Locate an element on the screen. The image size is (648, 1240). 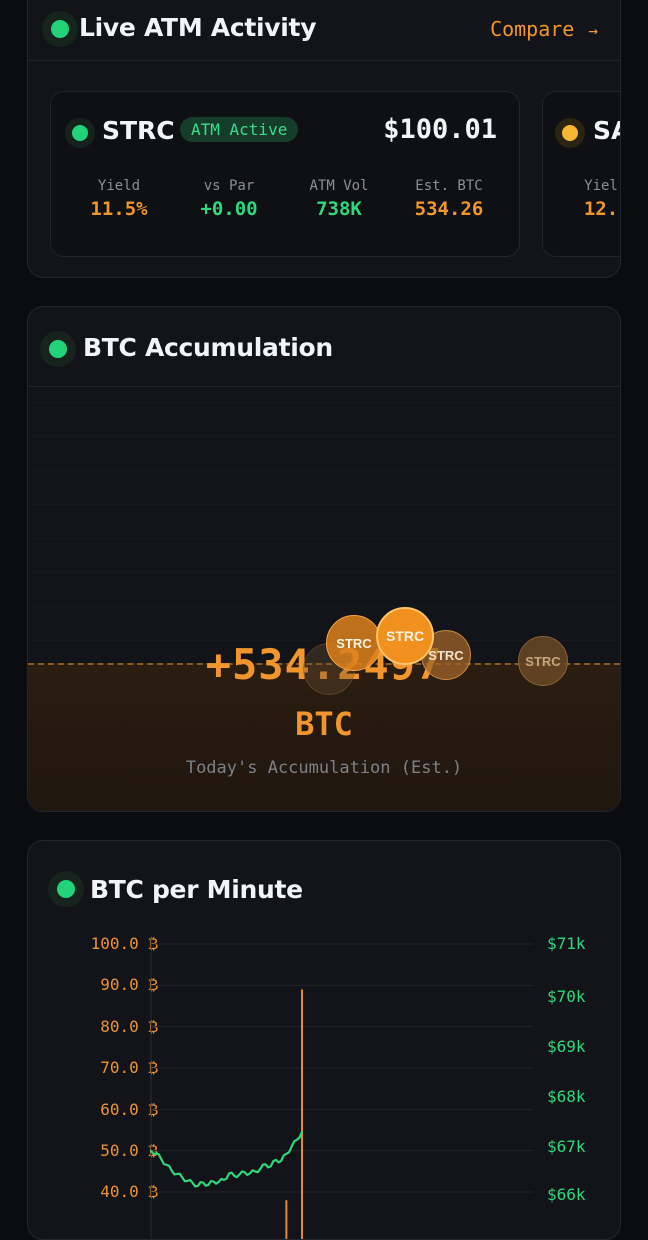
card-title: Live ATM Activity is located at coordinates (198, 27).